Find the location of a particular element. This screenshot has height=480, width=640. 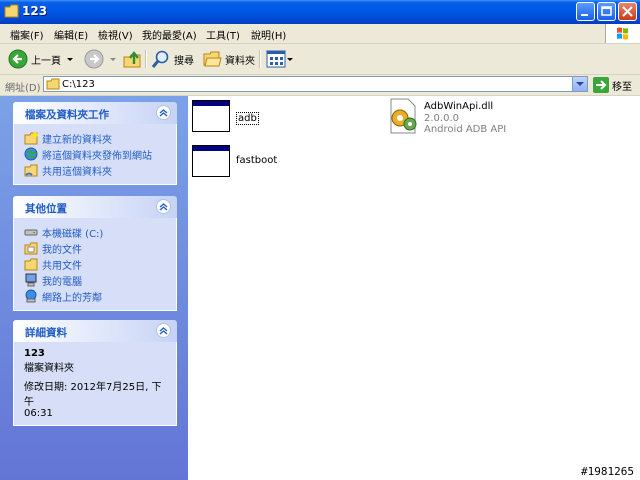

panel-header: 詳細資料 is located at coordinates (95, 331).